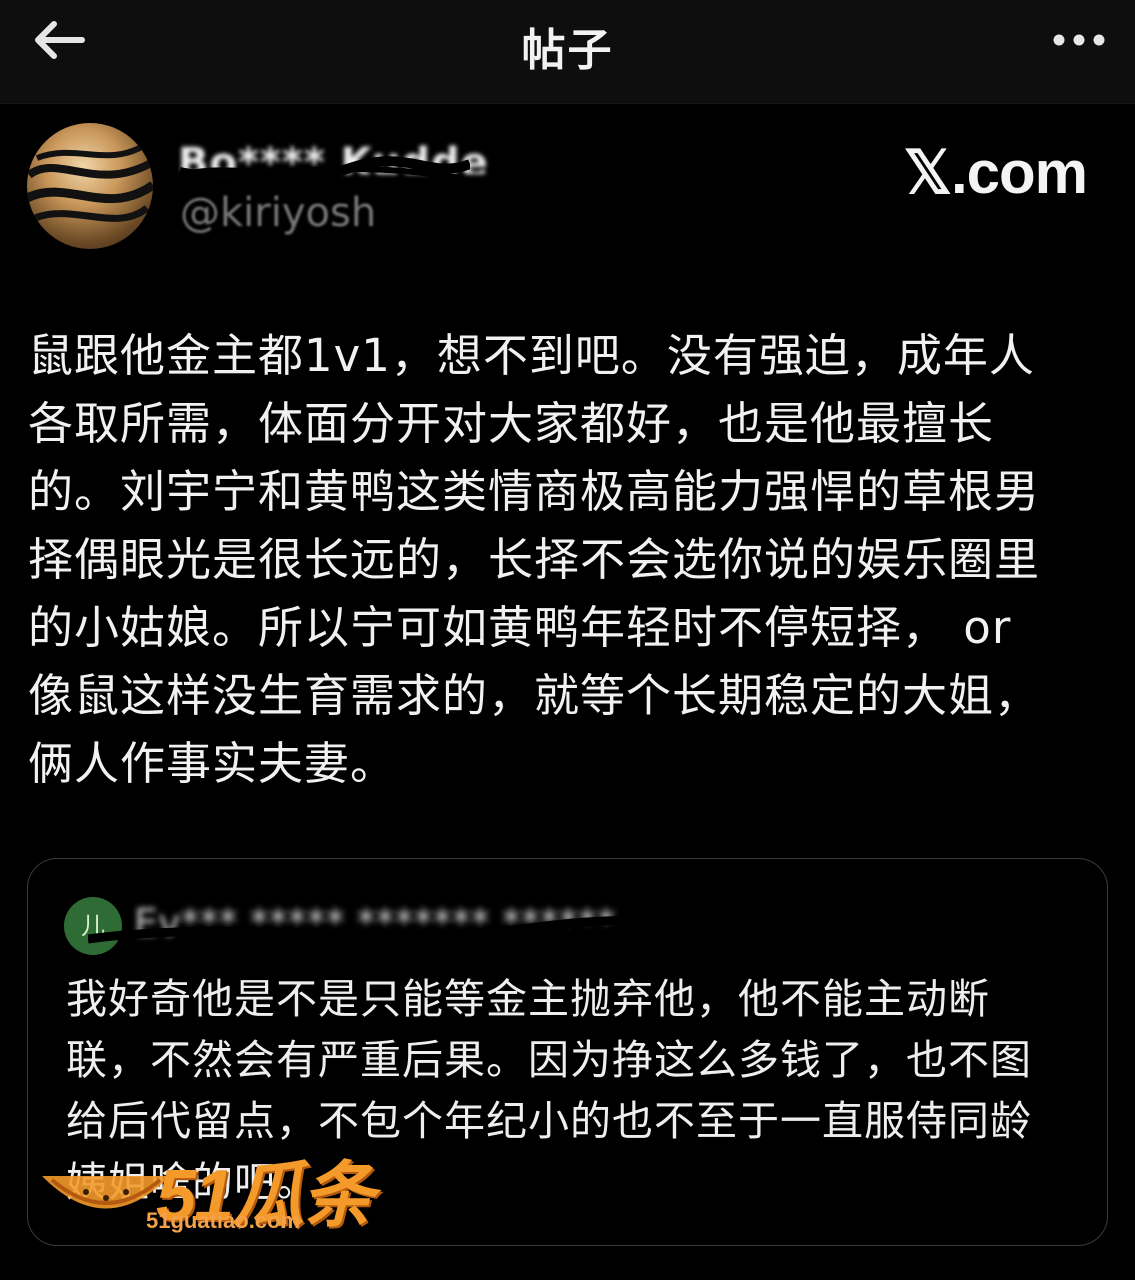  What do you see at coordinates (520, 627) in the screenshot?
I see `post-line: 的小姑娘。所以宁可如黄鸭年轻时不停短择， or` at bounding box center [520, 627].